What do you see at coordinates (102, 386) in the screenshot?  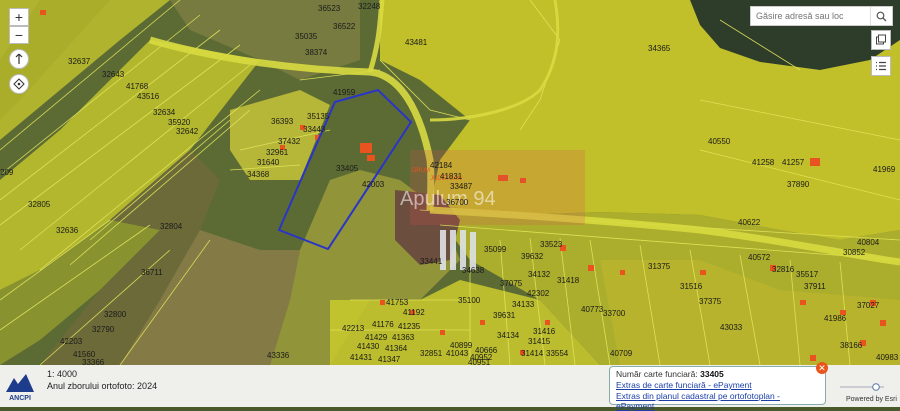 I see `ortho-year: Anul zborului ortofoto: 2024` at bounding box center [102, 386].